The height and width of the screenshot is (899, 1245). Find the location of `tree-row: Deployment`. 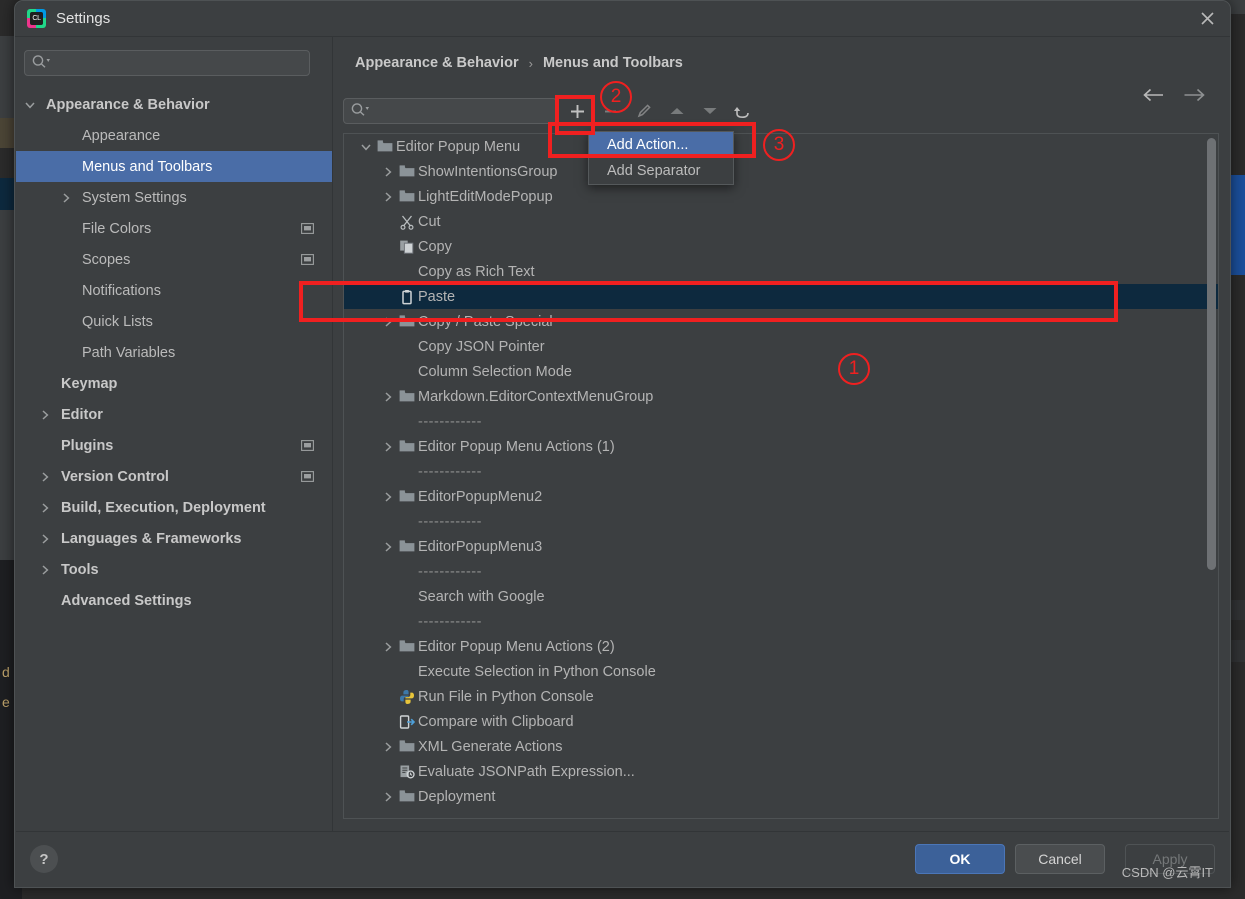

tree-row: Deployment is located at coordinates (781, 796).